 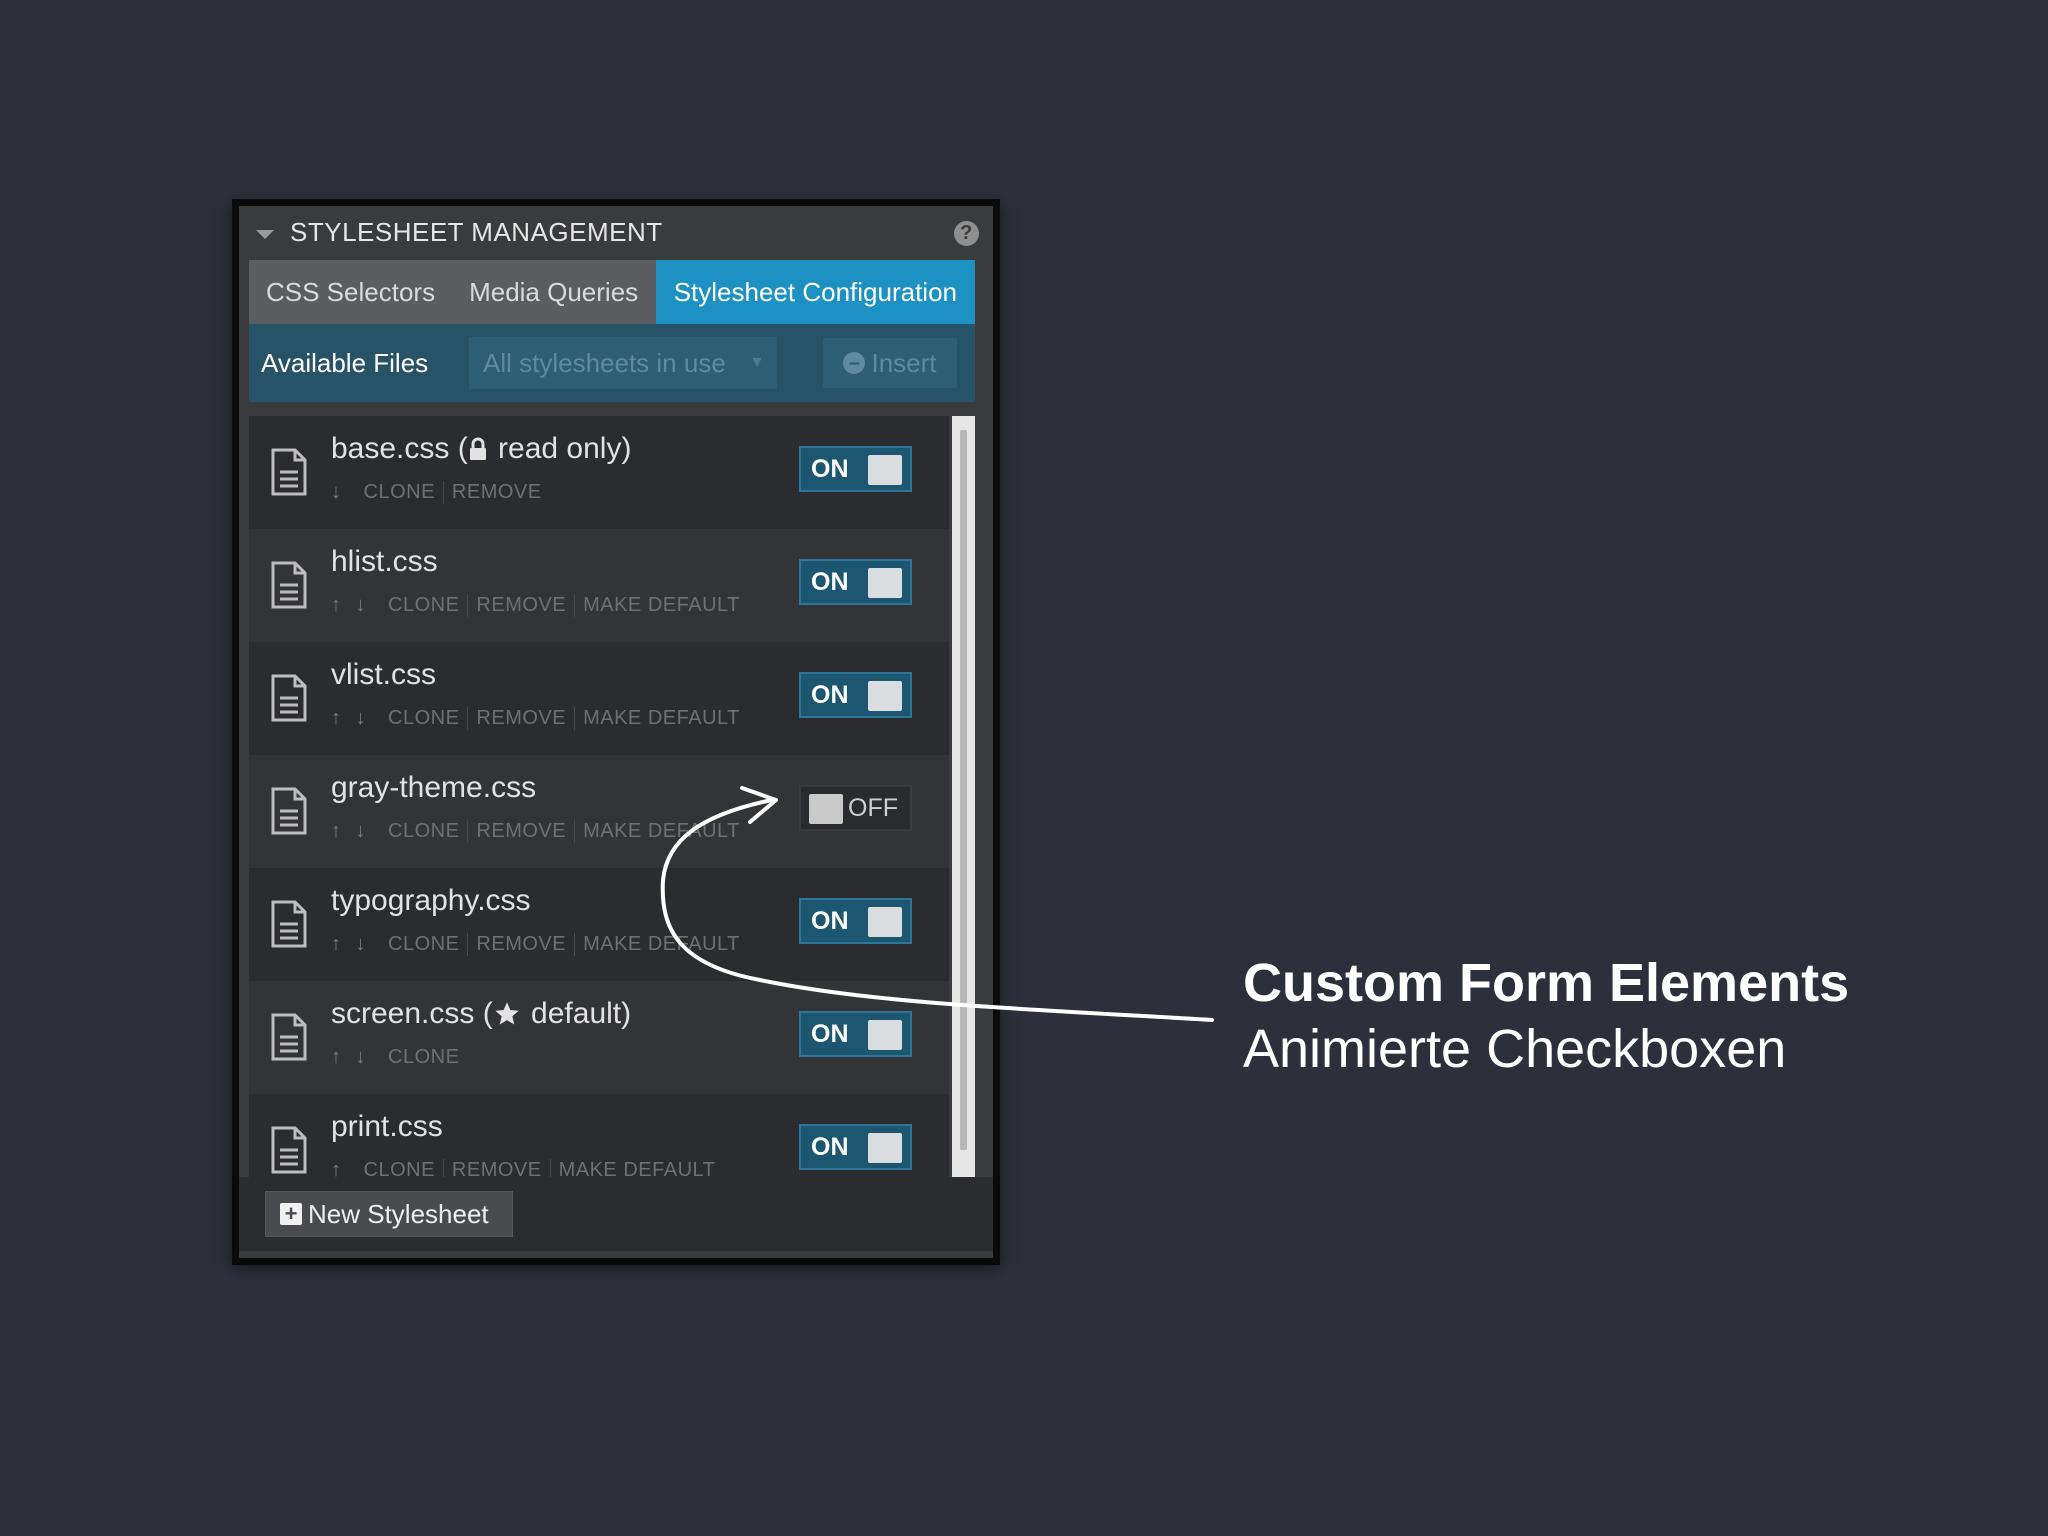 I want to click on stylesheet-actions: ↓ CLONE REMOVE, so click(x=440, y=492).